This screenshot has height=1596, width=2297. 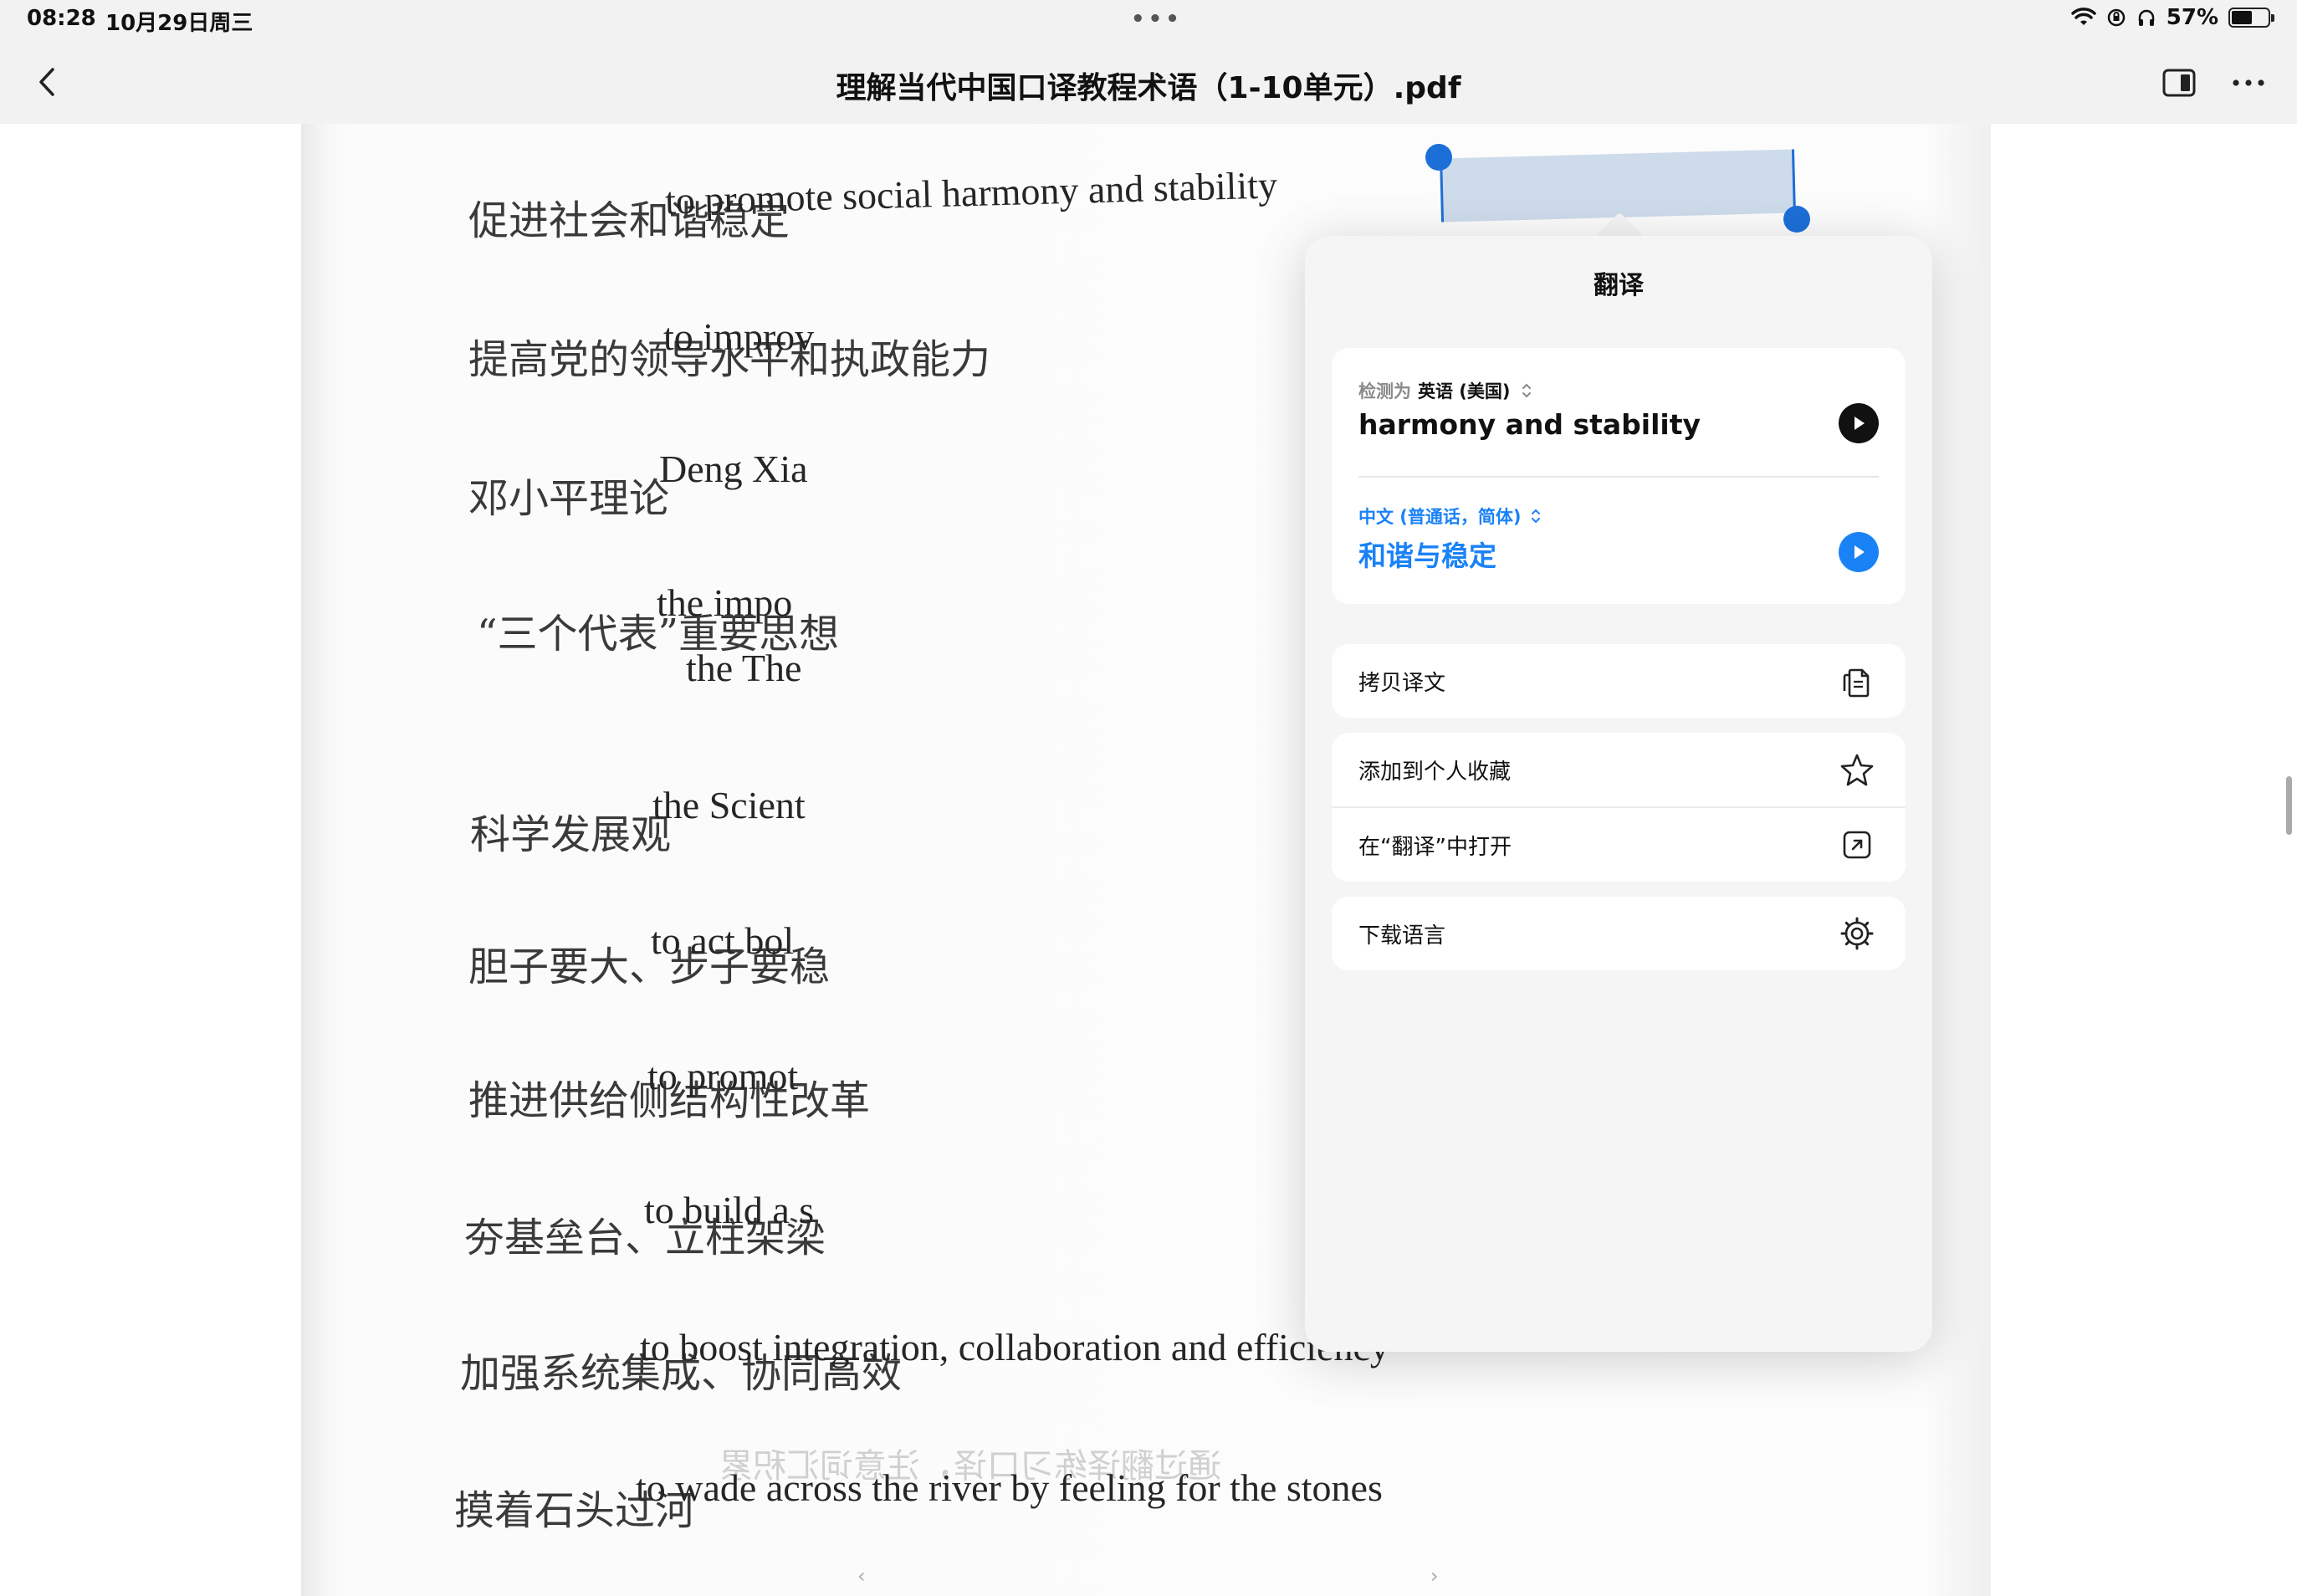 I want to click on popover-title: 翻译, so click(x=1619, y=285).